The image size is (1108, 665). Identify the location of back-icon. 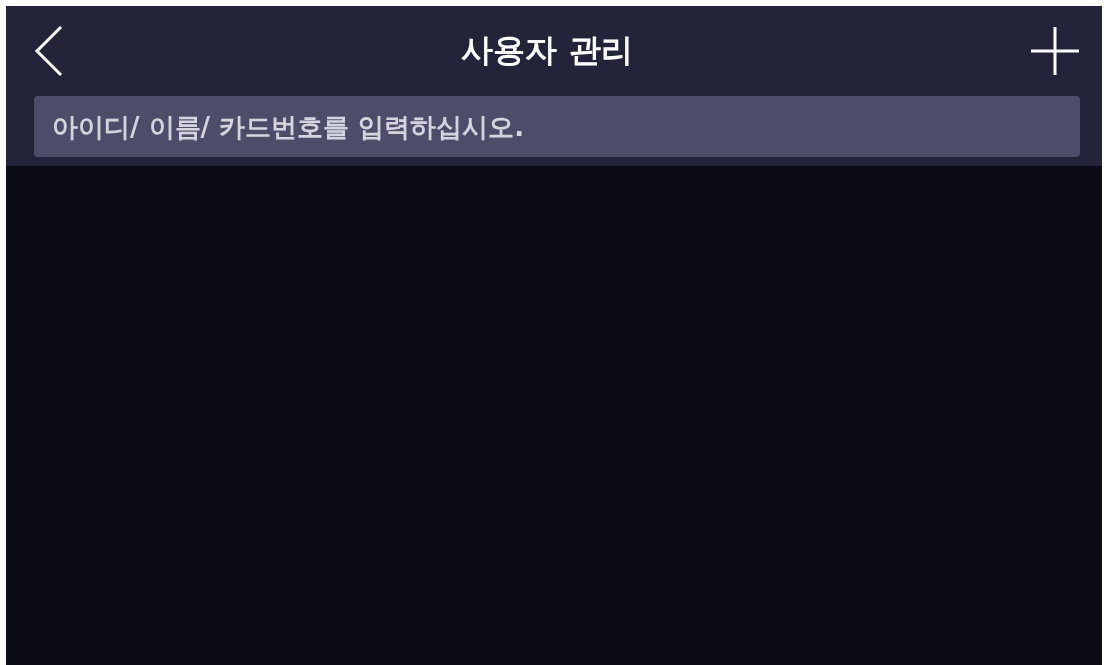
(49, 51).